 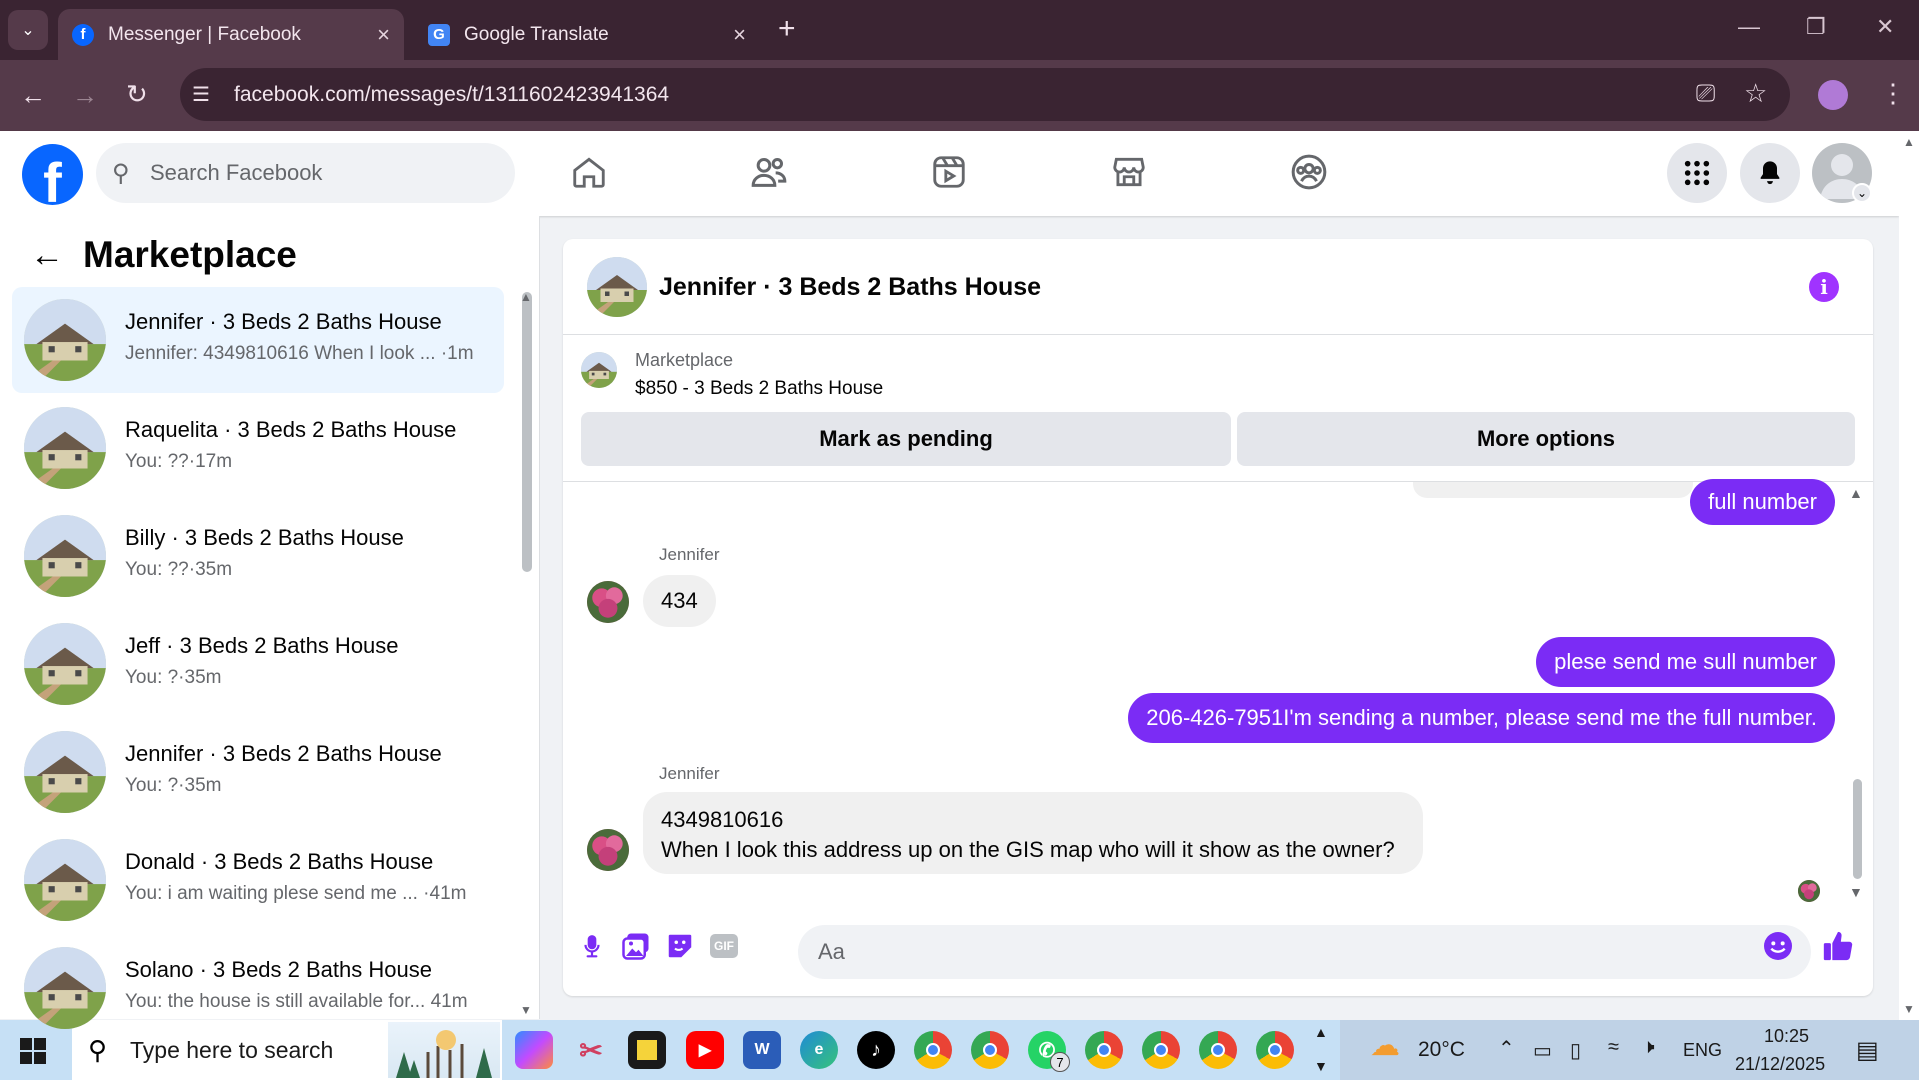 What do you see at coordinates (587, 34) in the screenshot?
I see `tab-google-translate: G Google Translate ×` at bounding box center [587, 34].